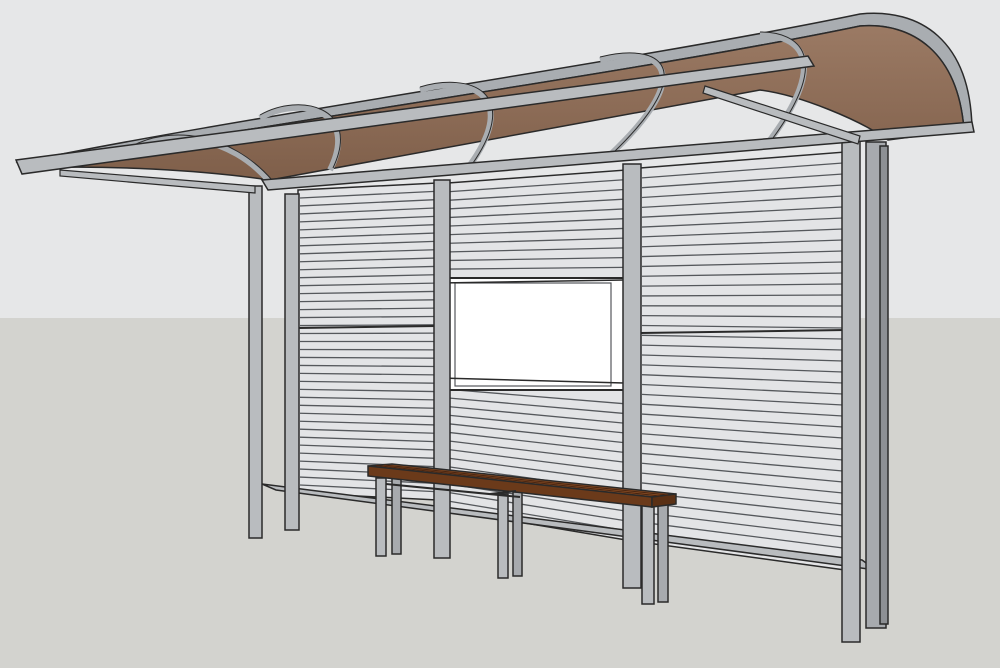  I want to click on post-mid-left, so click(442, 369).